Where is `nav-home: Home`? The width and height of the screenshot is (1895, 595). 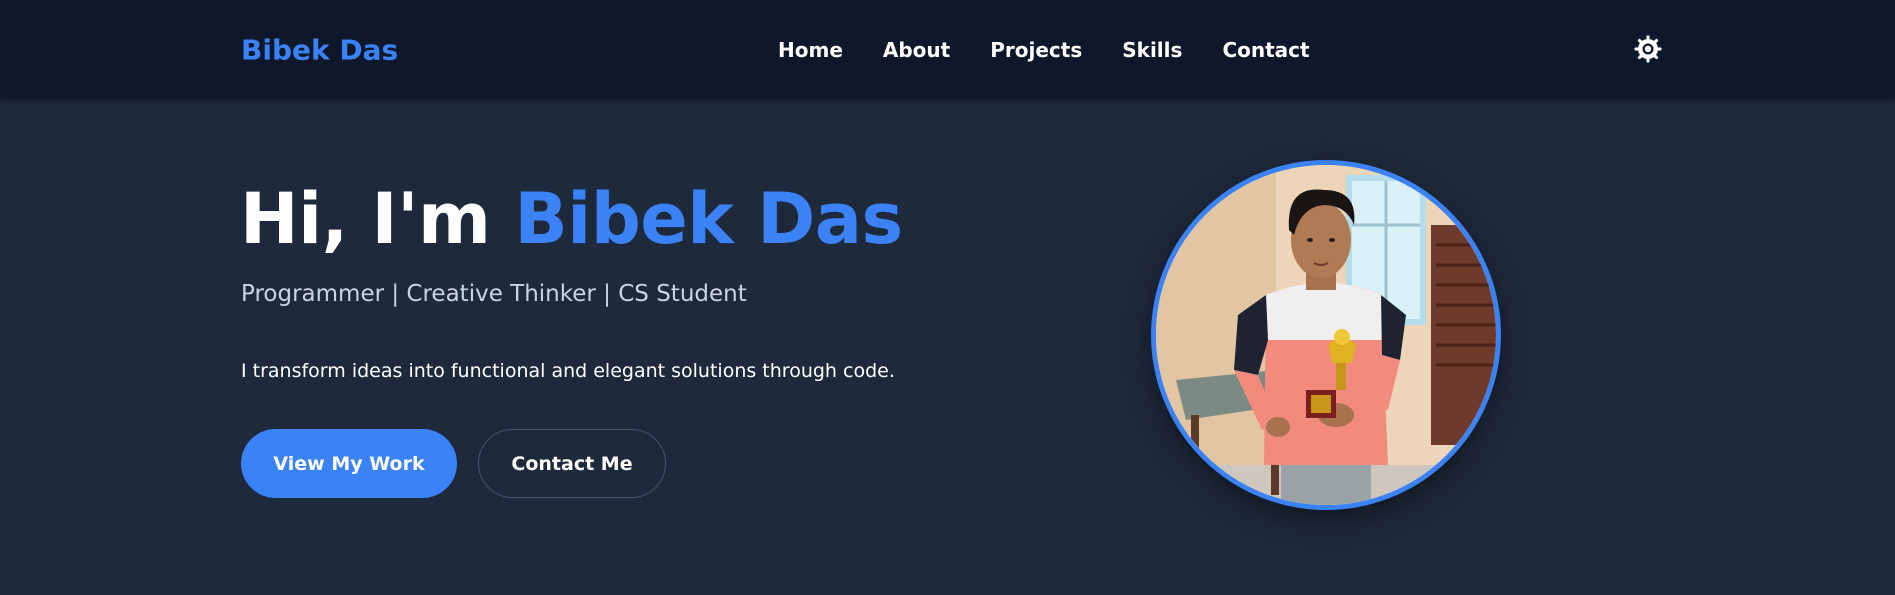 nav-home: Home is located at coordinates (810, 50).